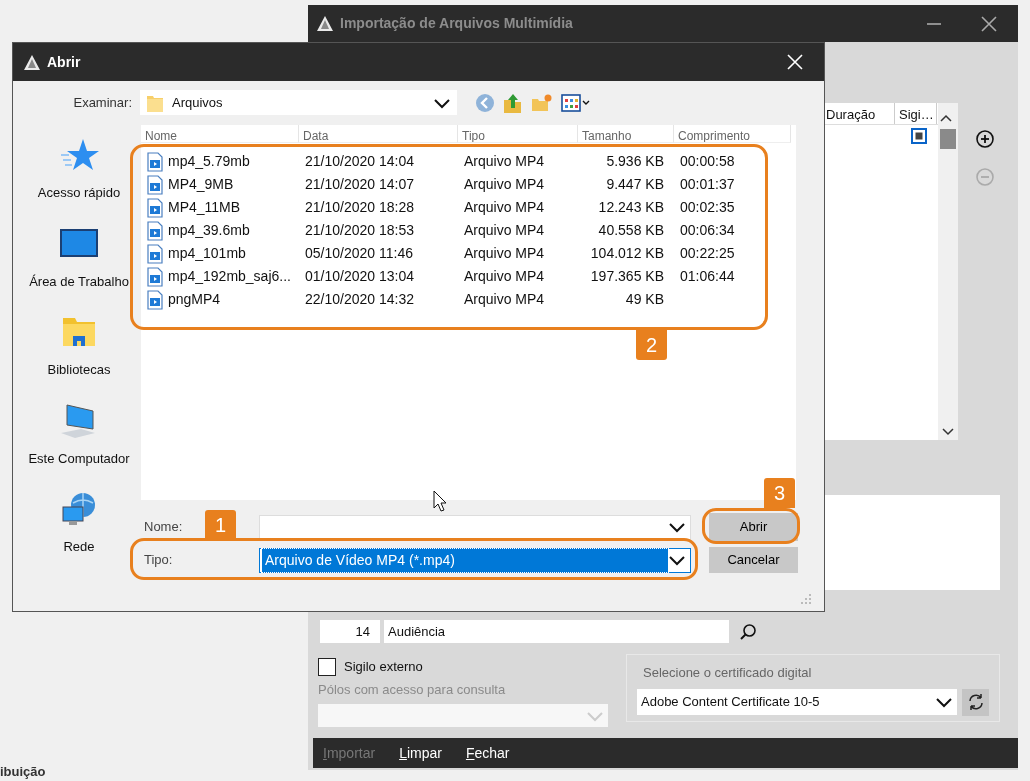 This screenshot has height=781, width=1030. What do you see at coordinates (948, 432) in the screenshot?
I see `scroll-down-icon` at bounding box center [948, 432].